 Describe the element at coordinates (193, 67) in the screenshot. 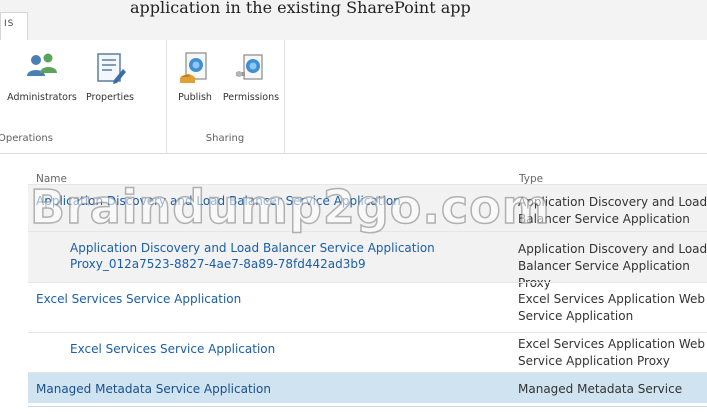

I see `publish-icon` at that location.